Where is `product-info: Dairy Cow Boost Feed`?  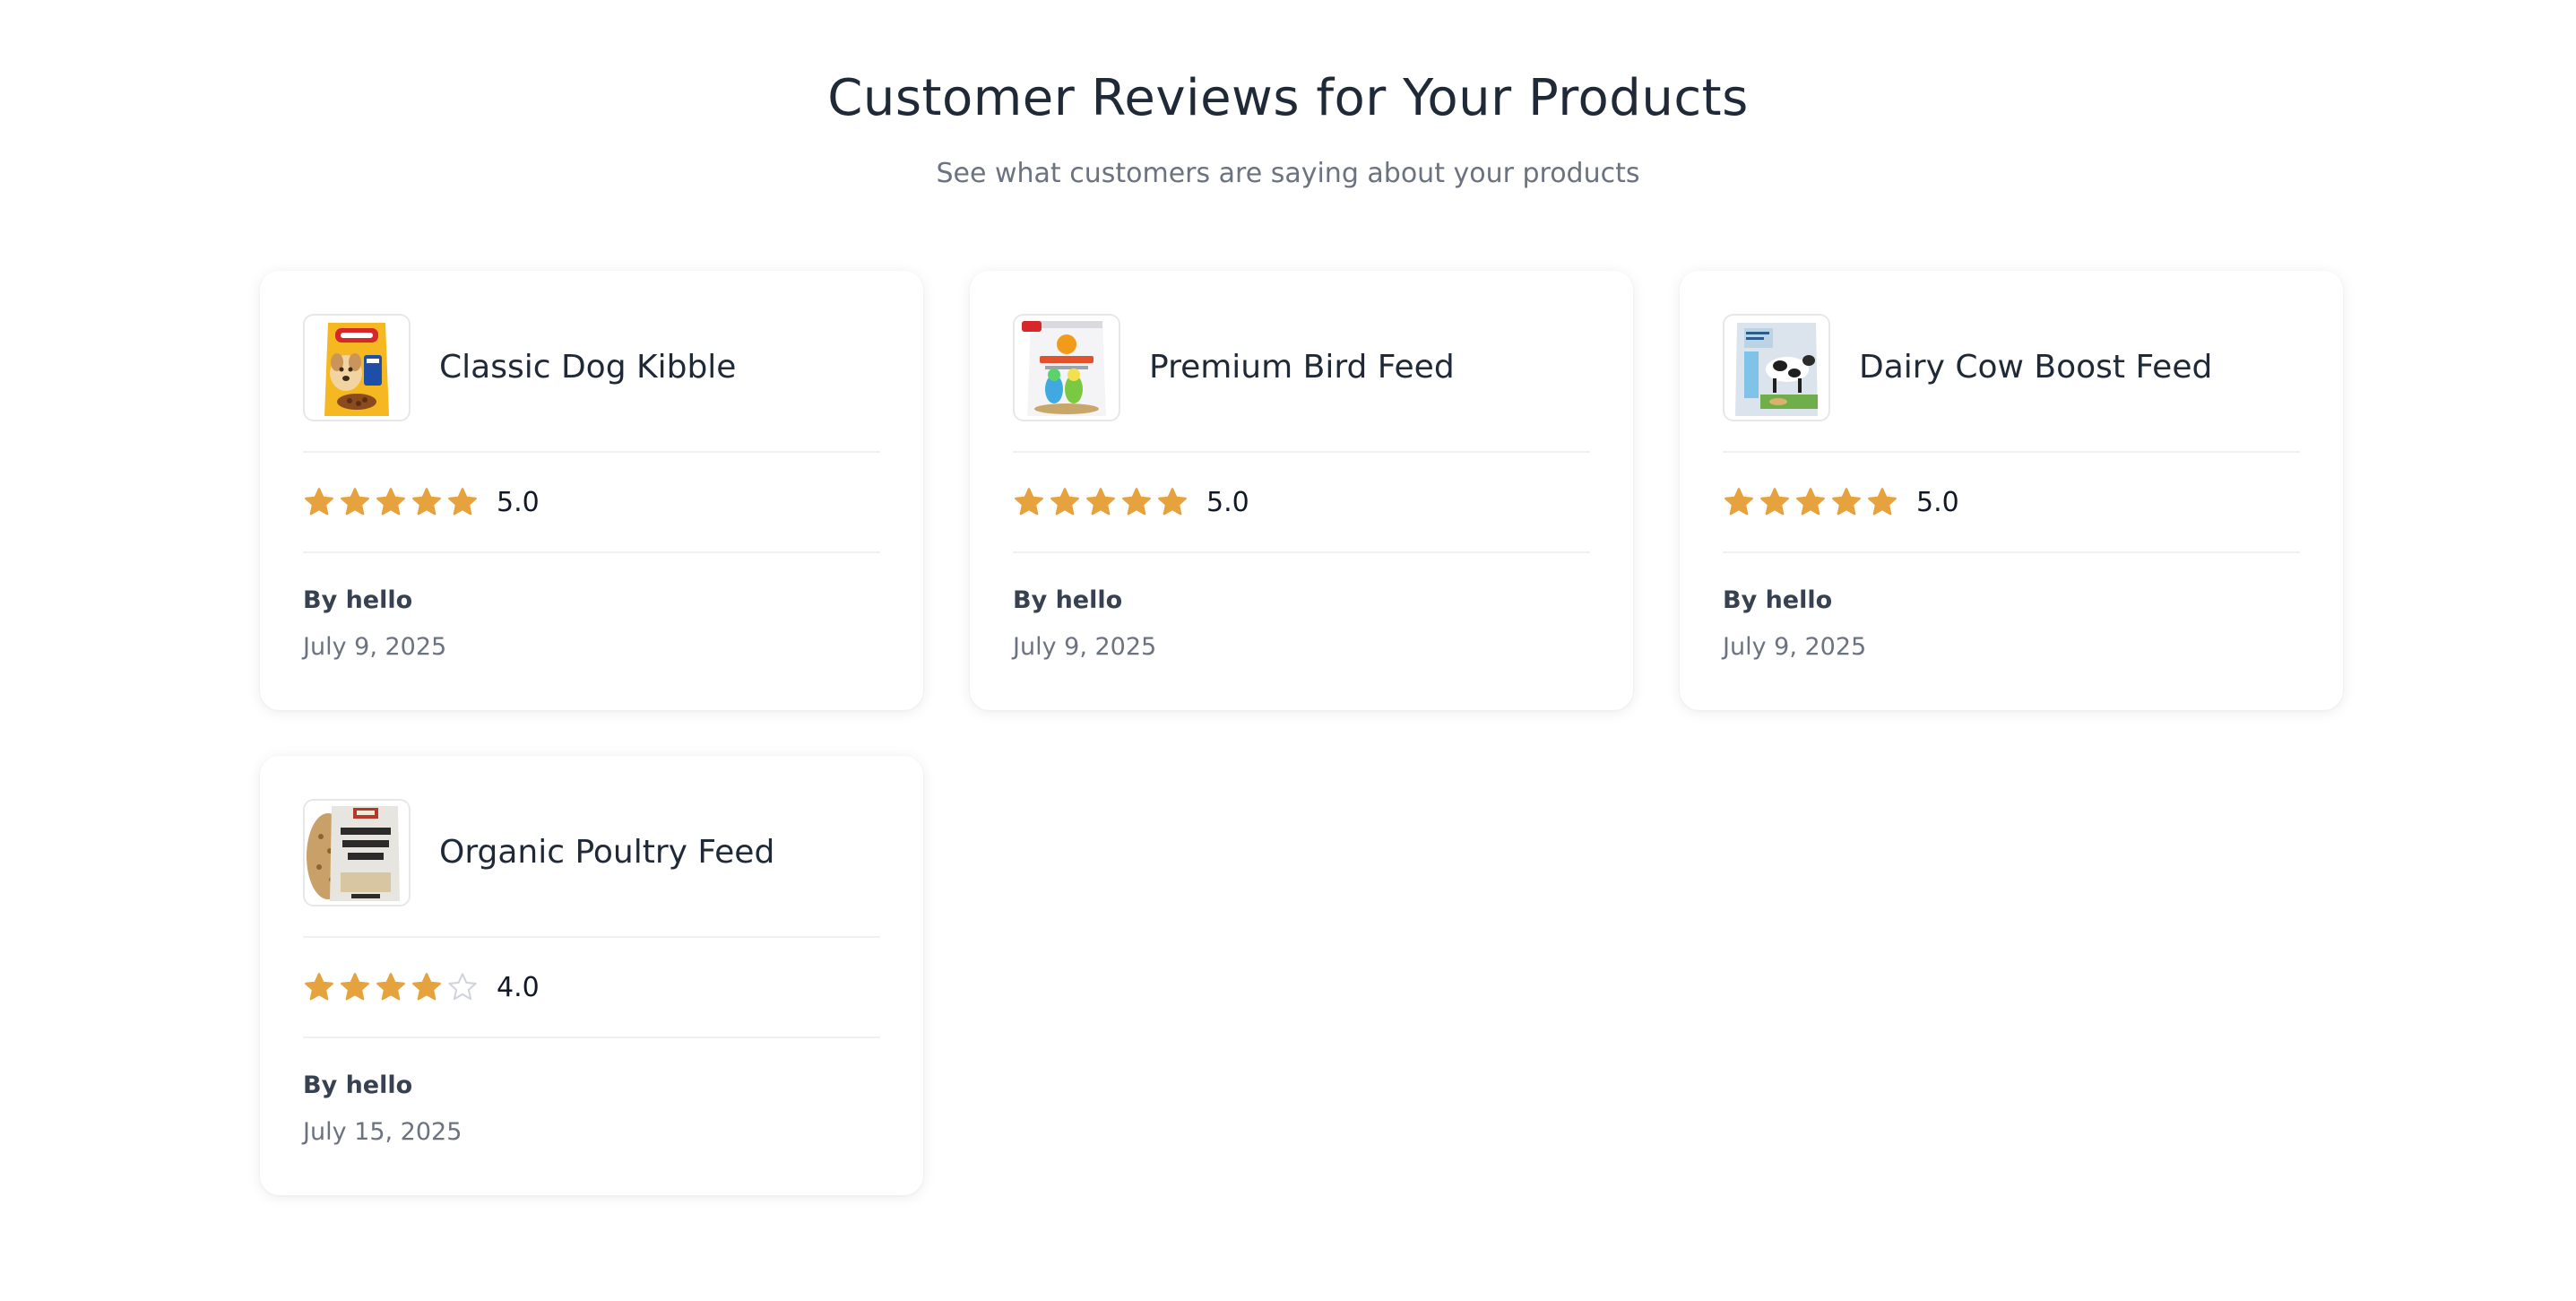
product-info: Dairy Cow Boost Feed is located at coordinates (2011, 367).